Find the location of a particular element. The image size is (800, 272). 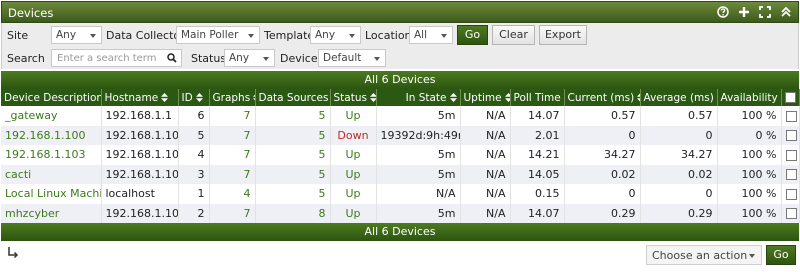

col-header-hostname-label: Hostname is located at coordinates (131, 97).